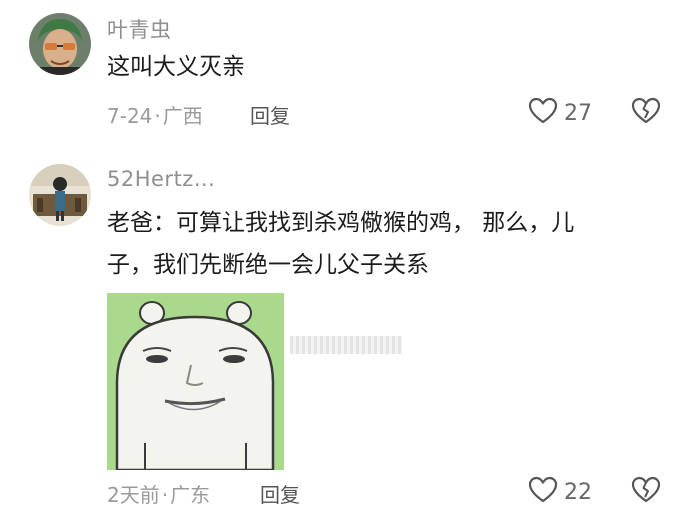  What do you see at coordinates (190, 495) in the screenshot?
I see `comment-location: 广东` at bounding box center [190, 495].